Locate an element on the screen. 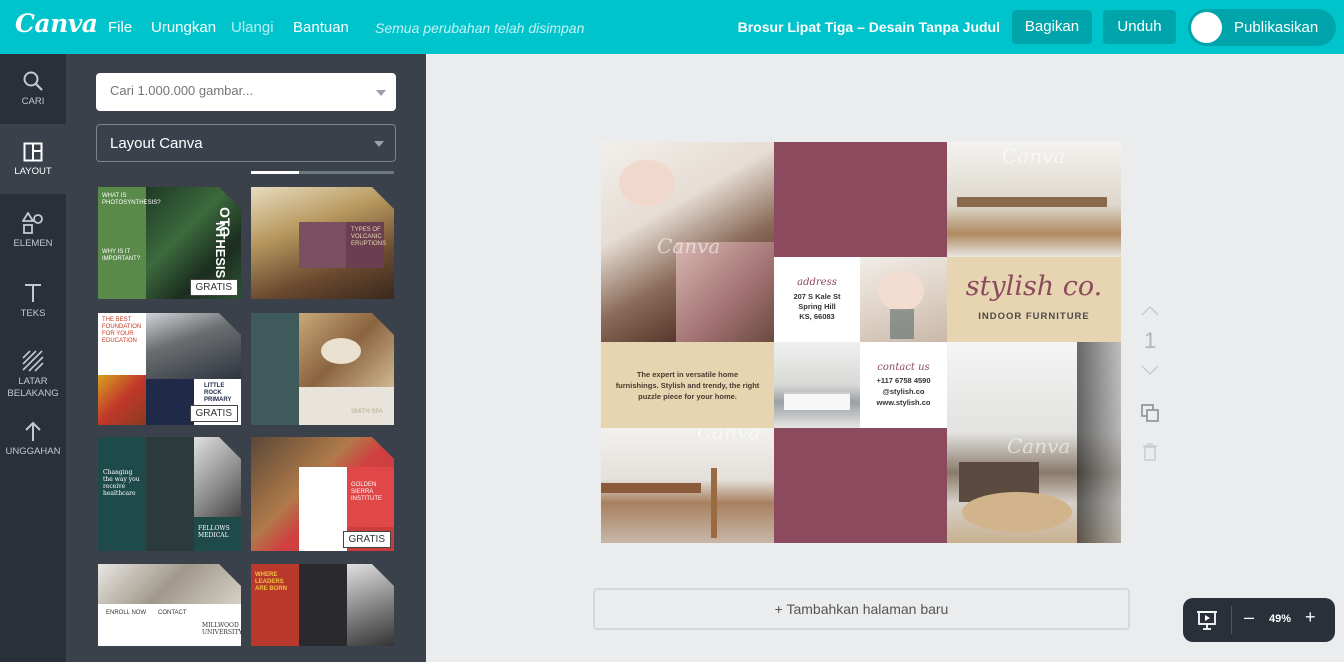 The image size is (1344, 662). template-card-leaders: WHERE LEADERS ARE BORN is located at coordinates (322, 605).